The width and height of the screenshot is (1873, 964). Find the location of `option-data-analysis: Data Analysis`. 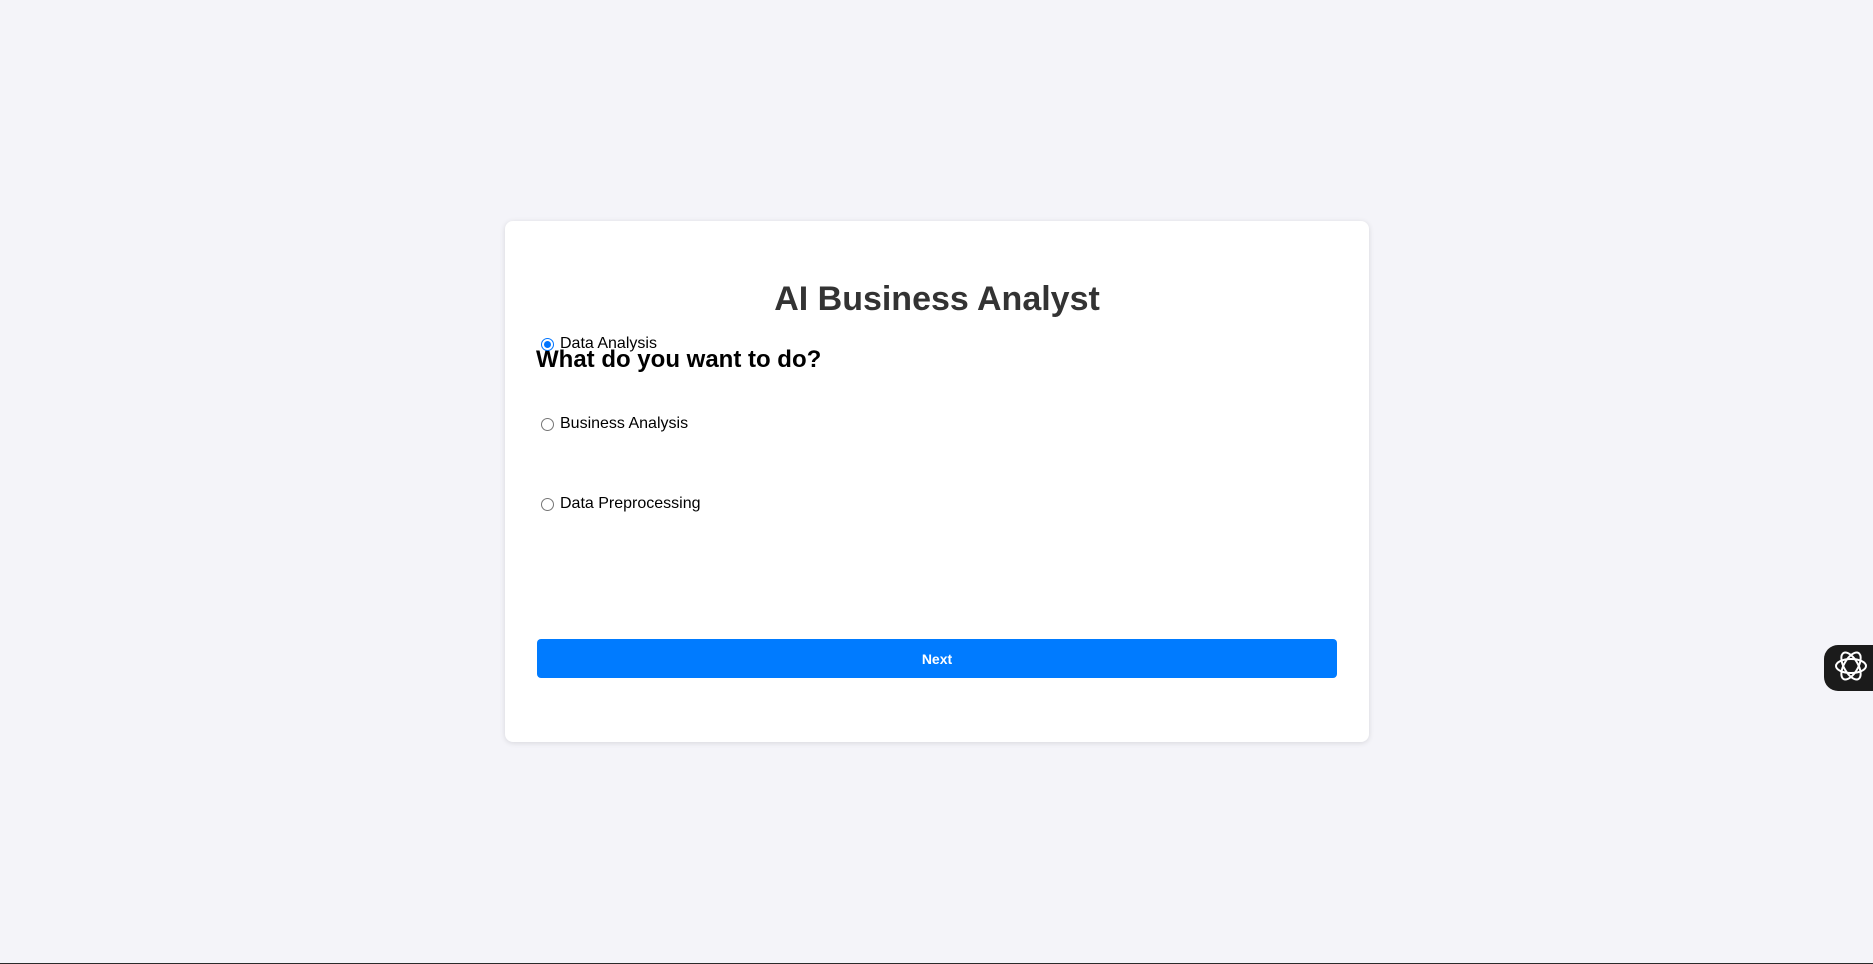

option-data-analysis: Data Analysis is located at coordinates (599, 344).